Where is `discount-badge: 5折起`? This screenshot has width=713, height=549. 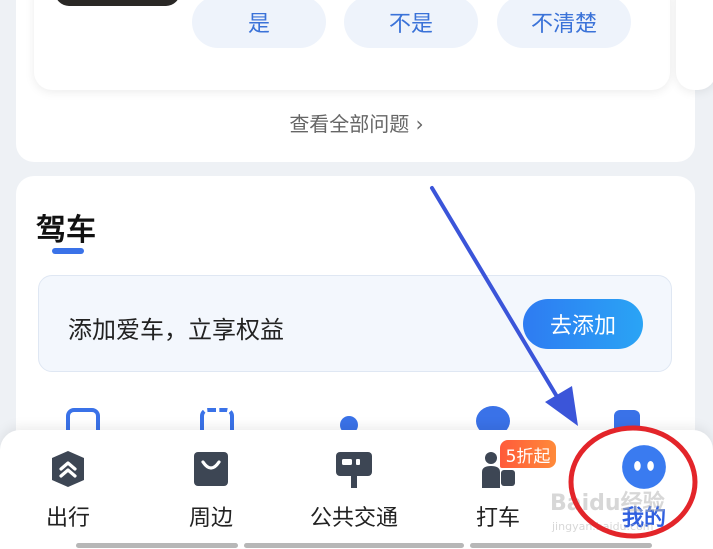 discount-badge: 5折起 is located at coordinates (528, 454).